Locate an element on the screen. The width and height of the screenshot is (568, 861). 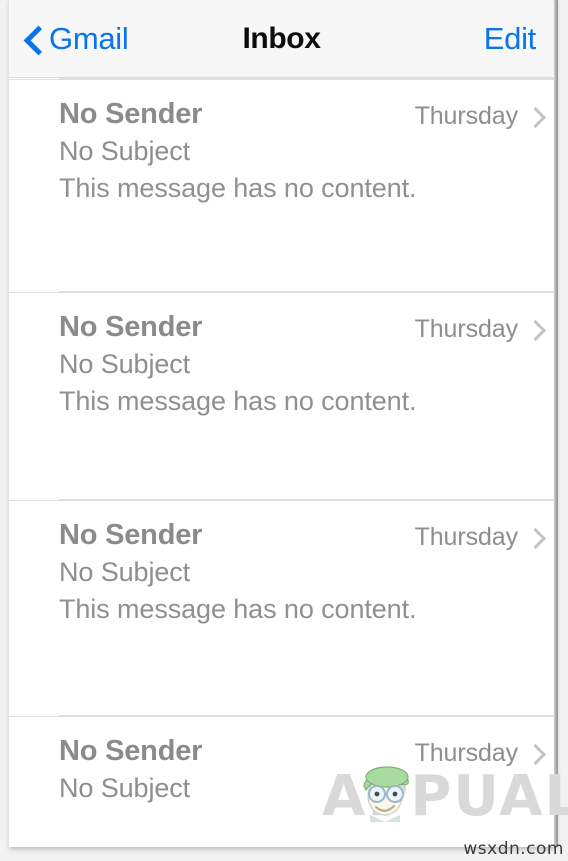
navigation-bar: Gmail Inbox Edit is located at coordinates (281, 39).